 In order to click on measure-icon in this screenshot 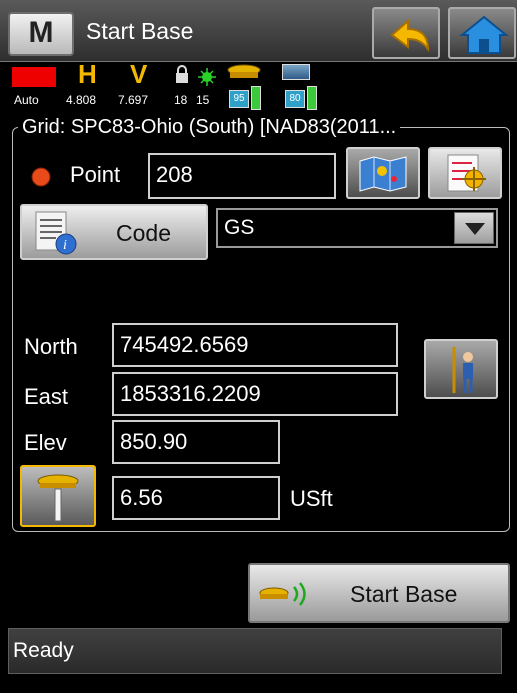, I will do `click(462, 370)`.